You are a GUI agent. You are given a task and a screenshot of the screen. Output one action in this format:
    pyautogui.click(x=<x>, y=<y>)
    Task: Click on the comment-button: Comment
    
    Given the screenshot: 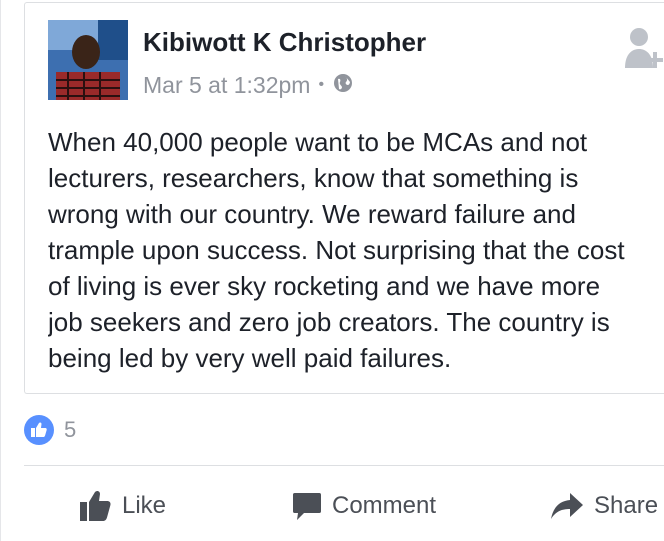 What is the action you would take?
    pyautogui.click(x=364, y=506)
    